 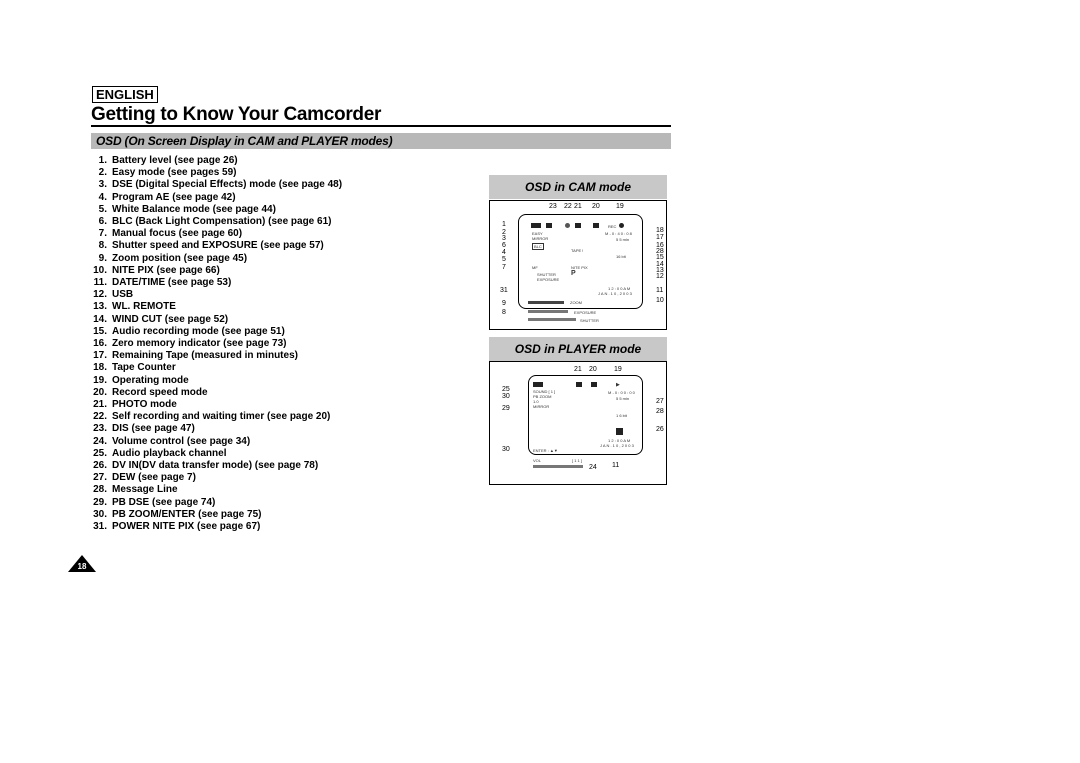 What do you see at coordinates (100, 466) in the screenshot?
I see `item-number: 26.` at bounding box center [100, 466].